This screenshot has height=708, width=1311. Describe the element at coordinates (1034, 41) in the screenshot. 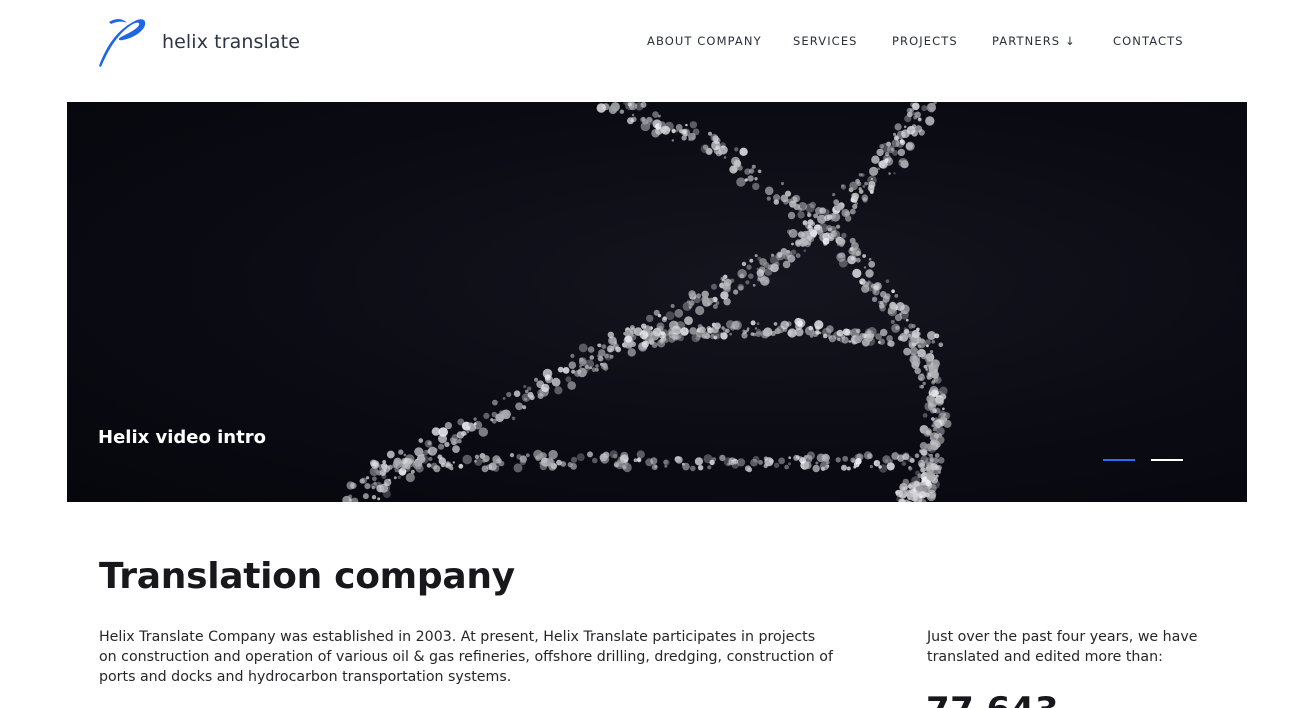

I see `nav-partners: PARTNERS ↓` at that location.